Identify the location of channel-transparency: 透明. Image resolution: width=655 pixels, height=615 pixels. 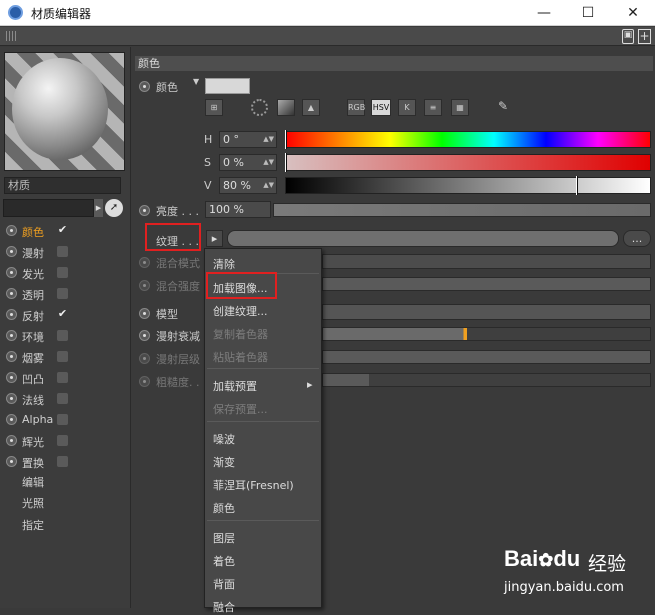
(65, 294).